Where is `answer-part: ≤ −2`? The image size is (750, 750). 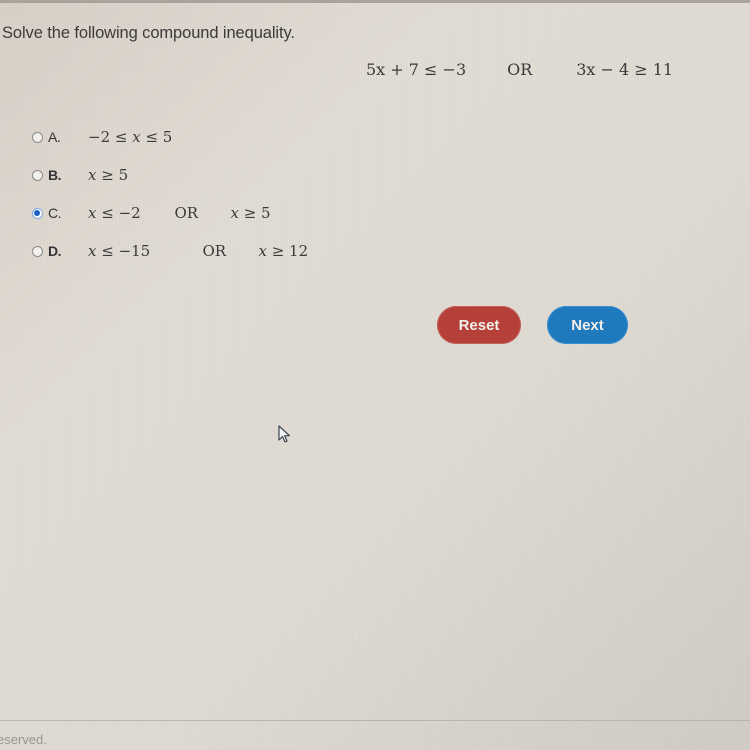 answer-part: ≤ −2 is located at coordinates (118, 213).